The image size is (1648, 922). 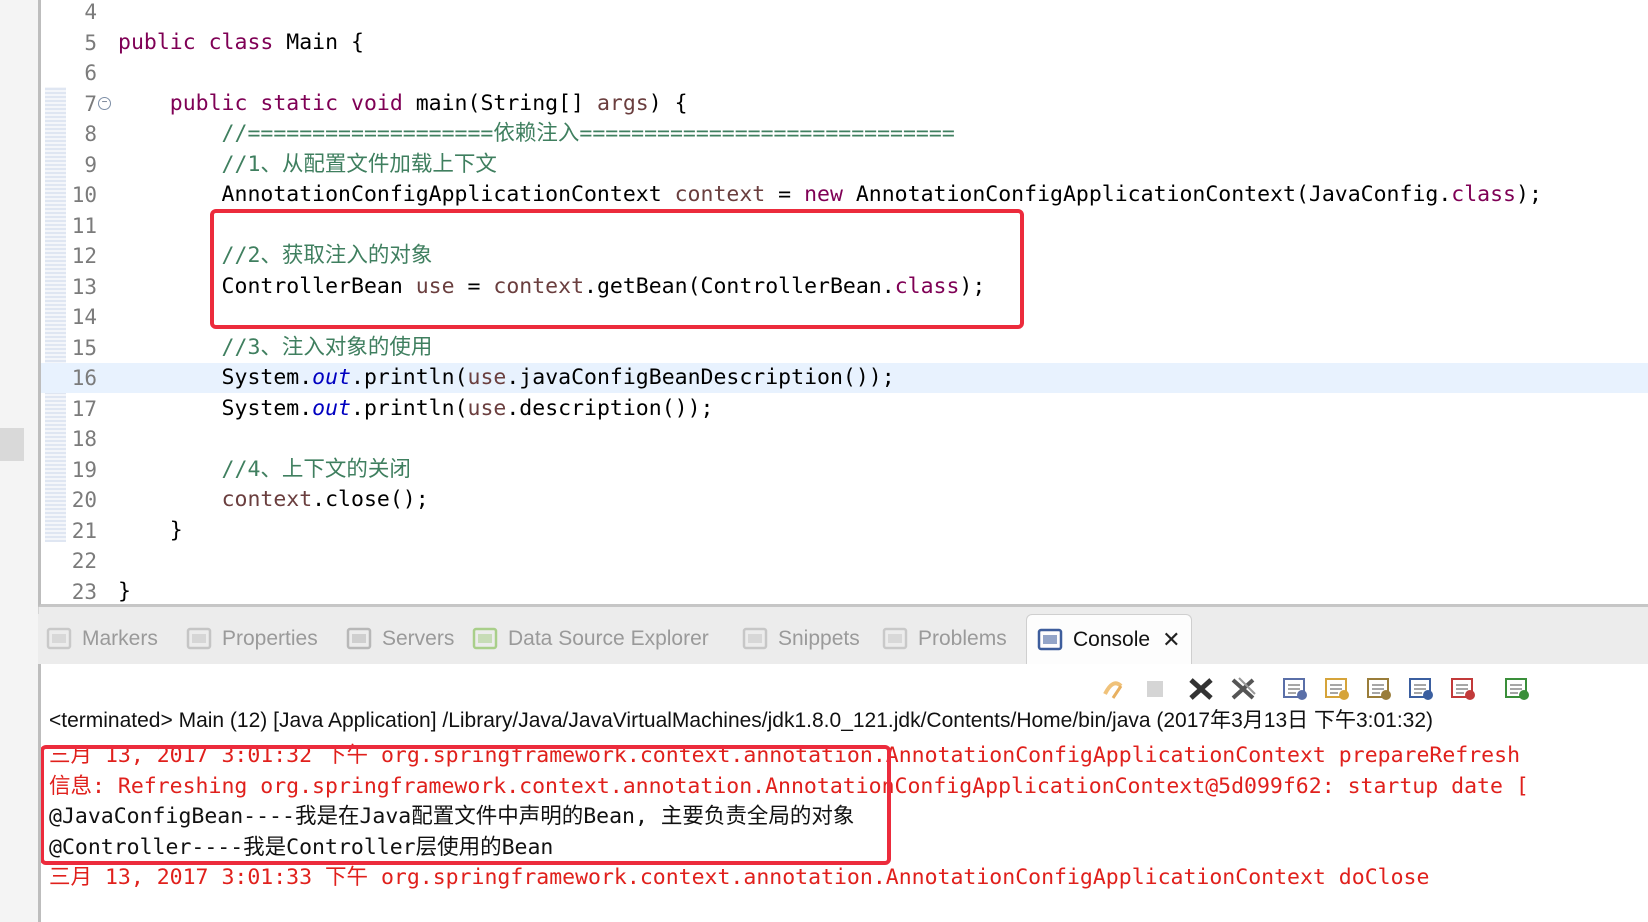 What do you see at coordinates (84, 591) in the screenshot?
I see `line-number: 23` at bounding box center [84, 591].